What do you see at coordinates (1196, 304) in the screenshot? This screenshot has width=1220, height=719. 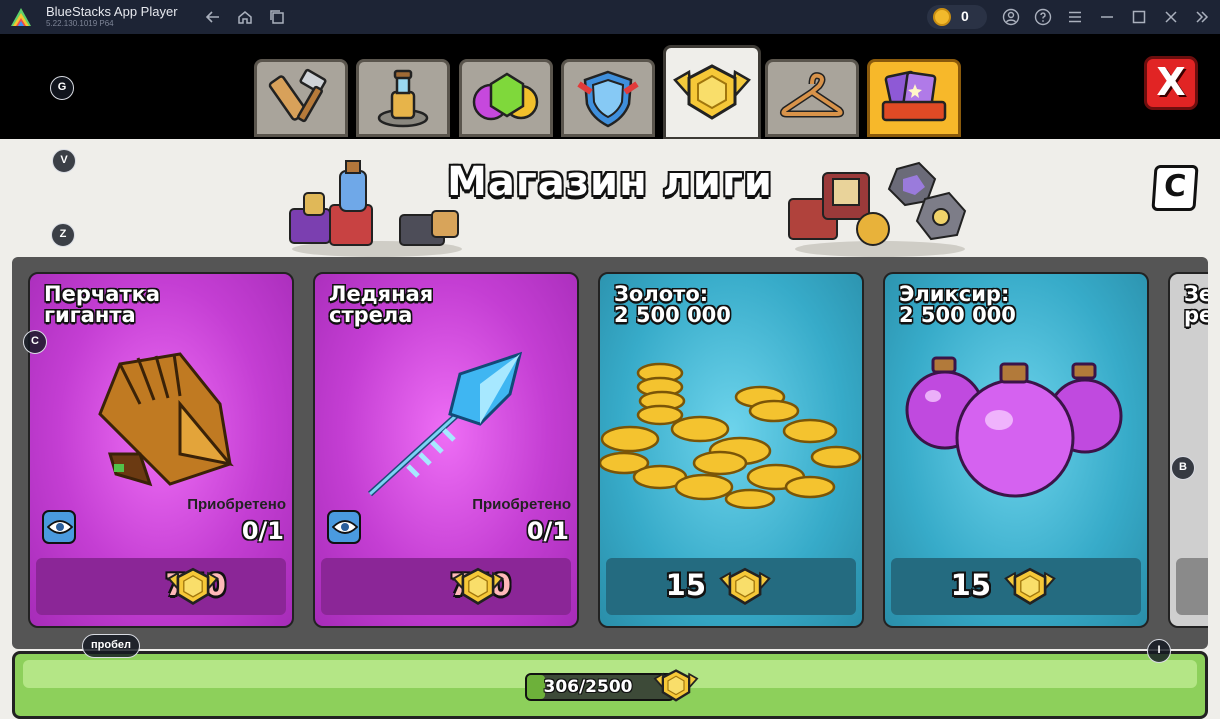 I see `item-title: Зе ре` at bounding box center [1196, 304].